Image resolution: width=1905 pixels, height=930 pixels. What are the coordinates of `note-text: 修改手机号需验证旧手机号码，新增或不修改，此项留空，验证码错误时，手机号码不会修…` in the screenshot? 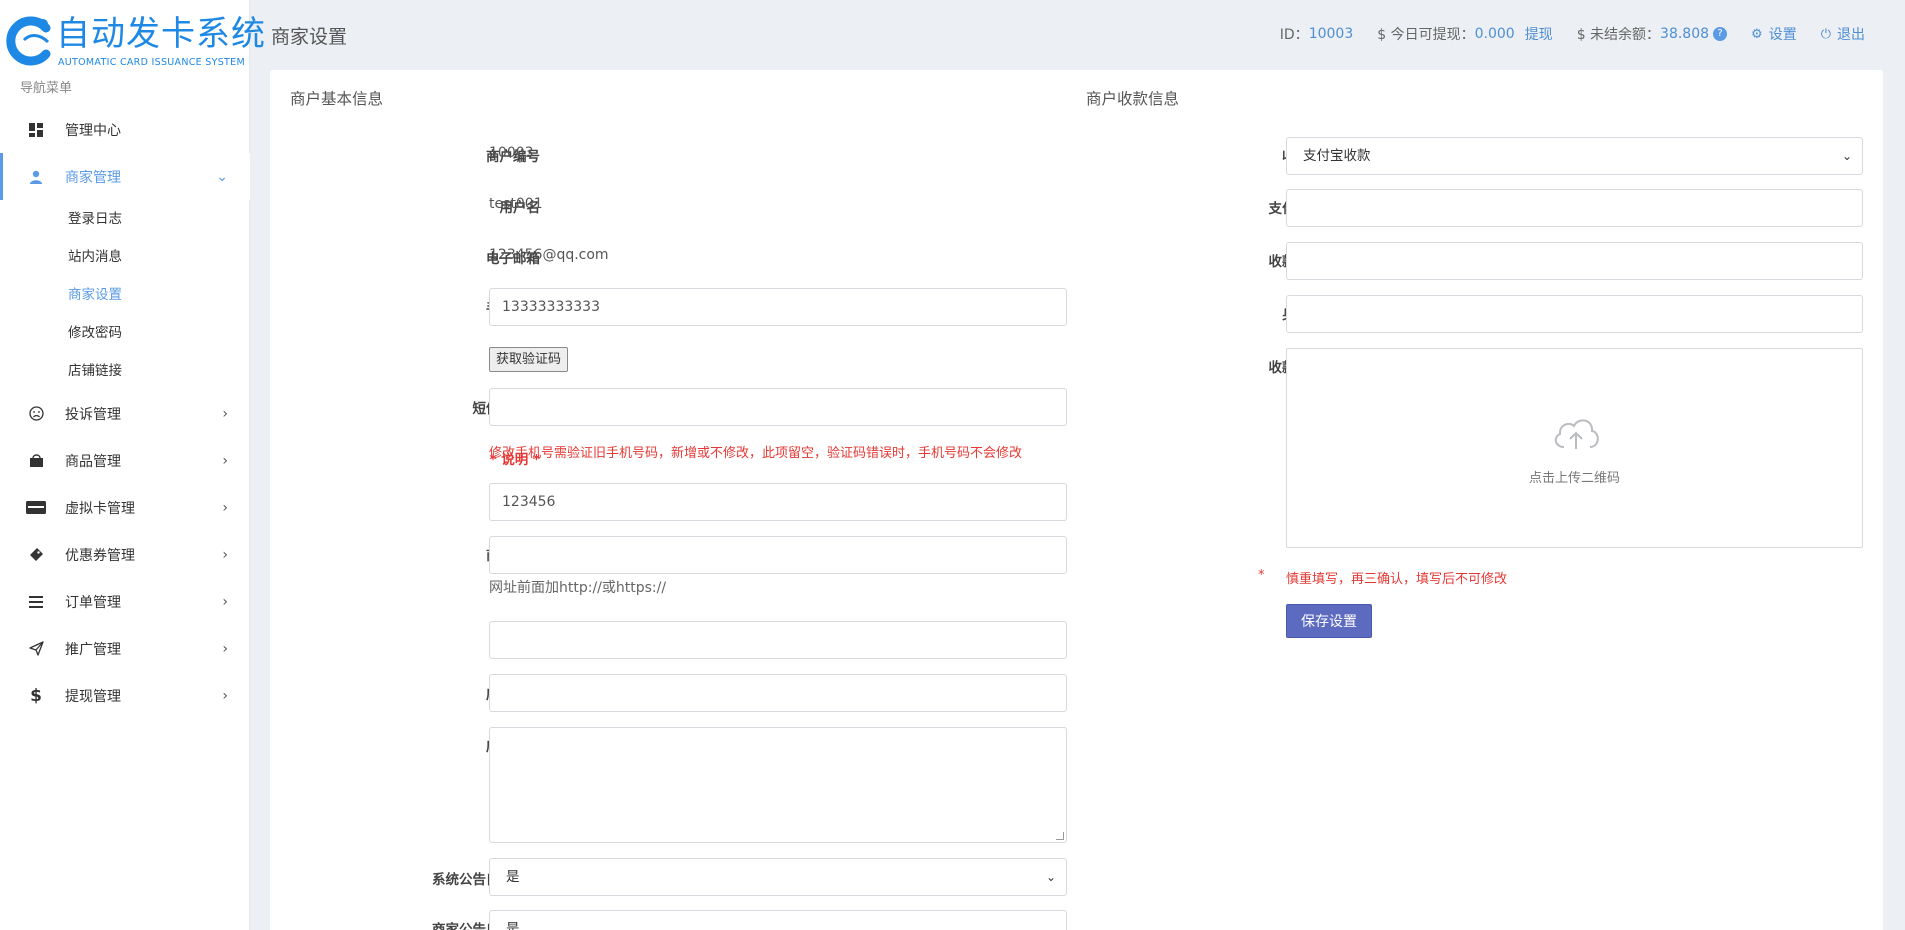 It's located at (756, 453).